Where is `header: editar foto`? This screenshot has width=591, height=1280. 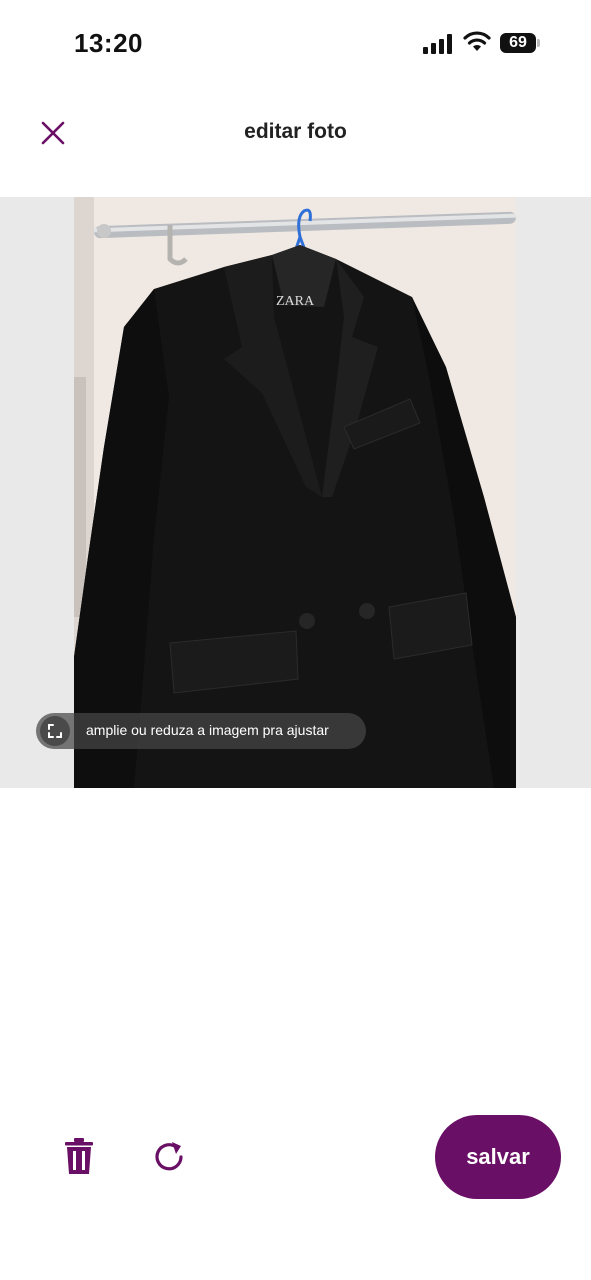
header: editar foto is located at coordinates (295, 132).